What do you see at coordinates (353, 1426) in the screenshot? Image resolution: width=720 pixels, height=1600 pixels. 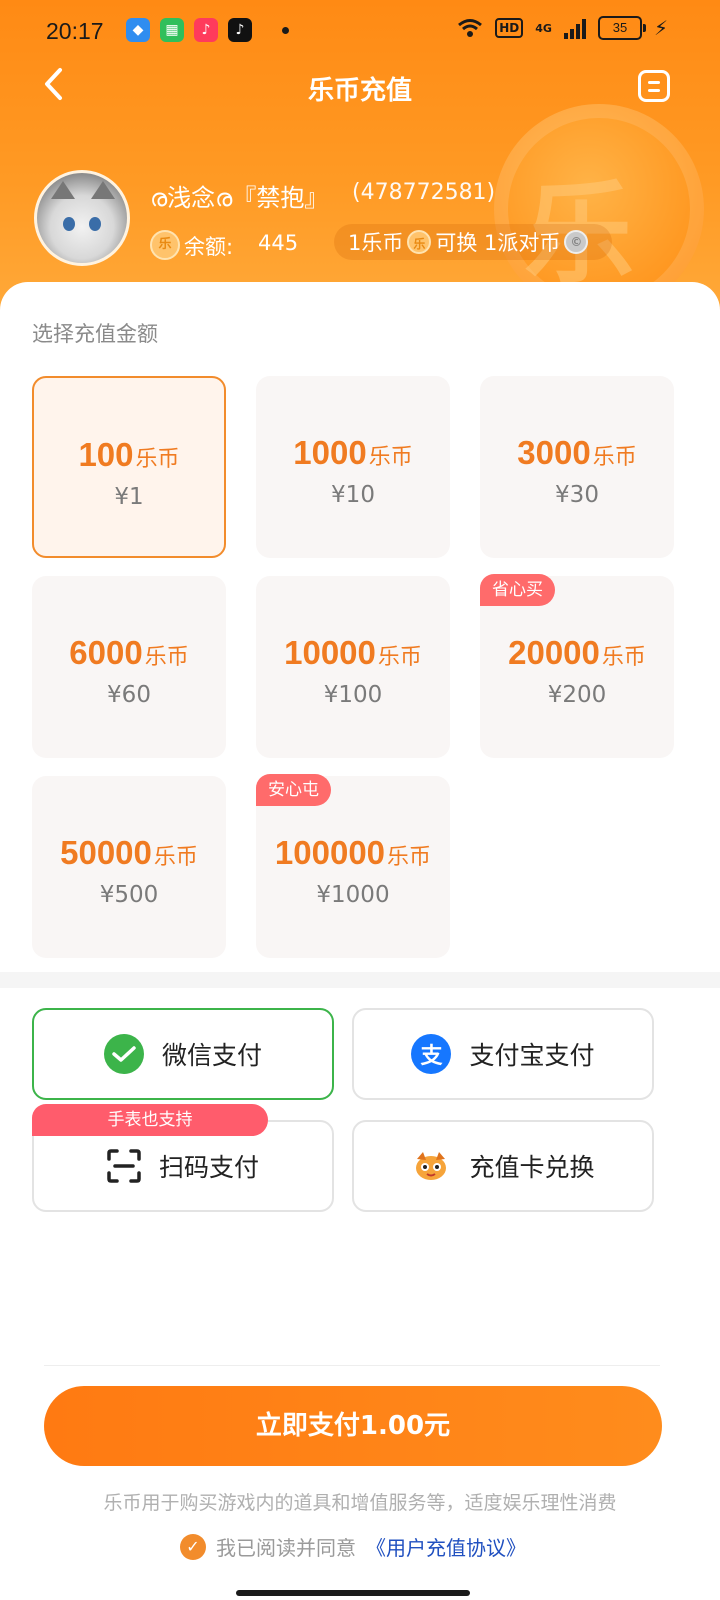 I see `pay-now-button: 立即支付1.00元` at bounding box center [353, 1426].